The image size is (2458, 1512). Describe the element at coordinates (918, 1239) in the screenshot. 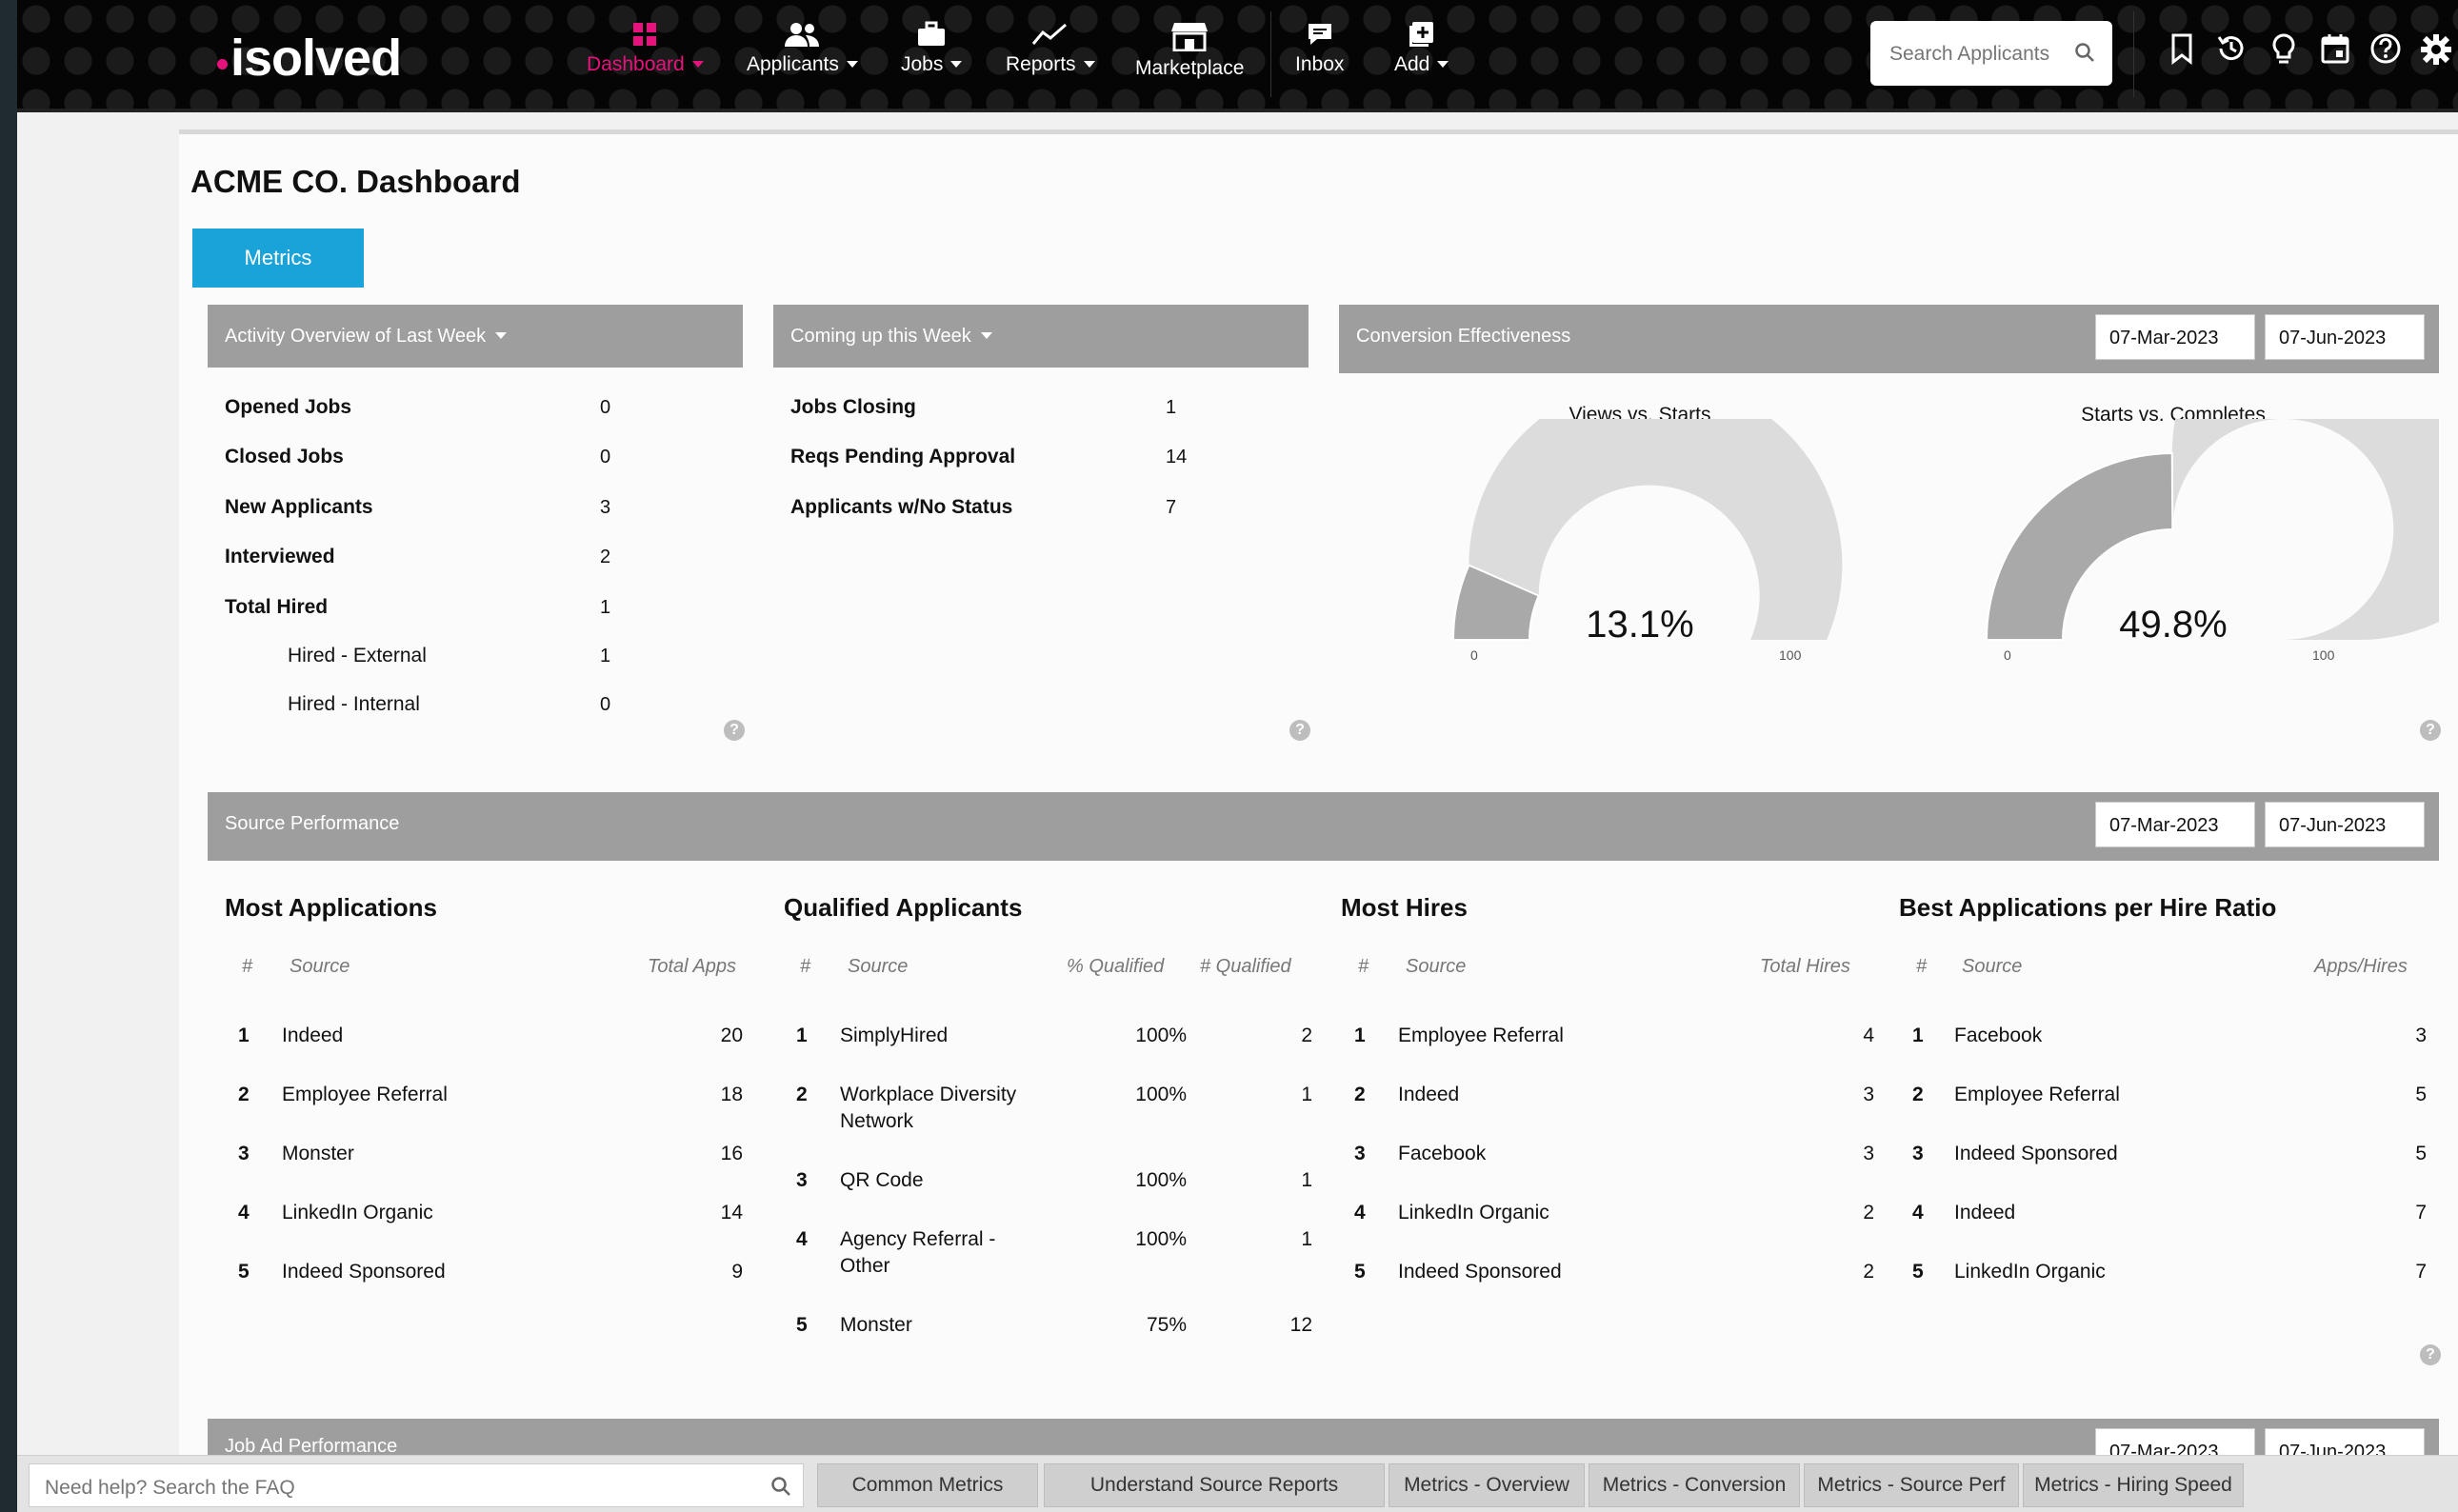

I see `source-name: Agency Referral -` at that location.